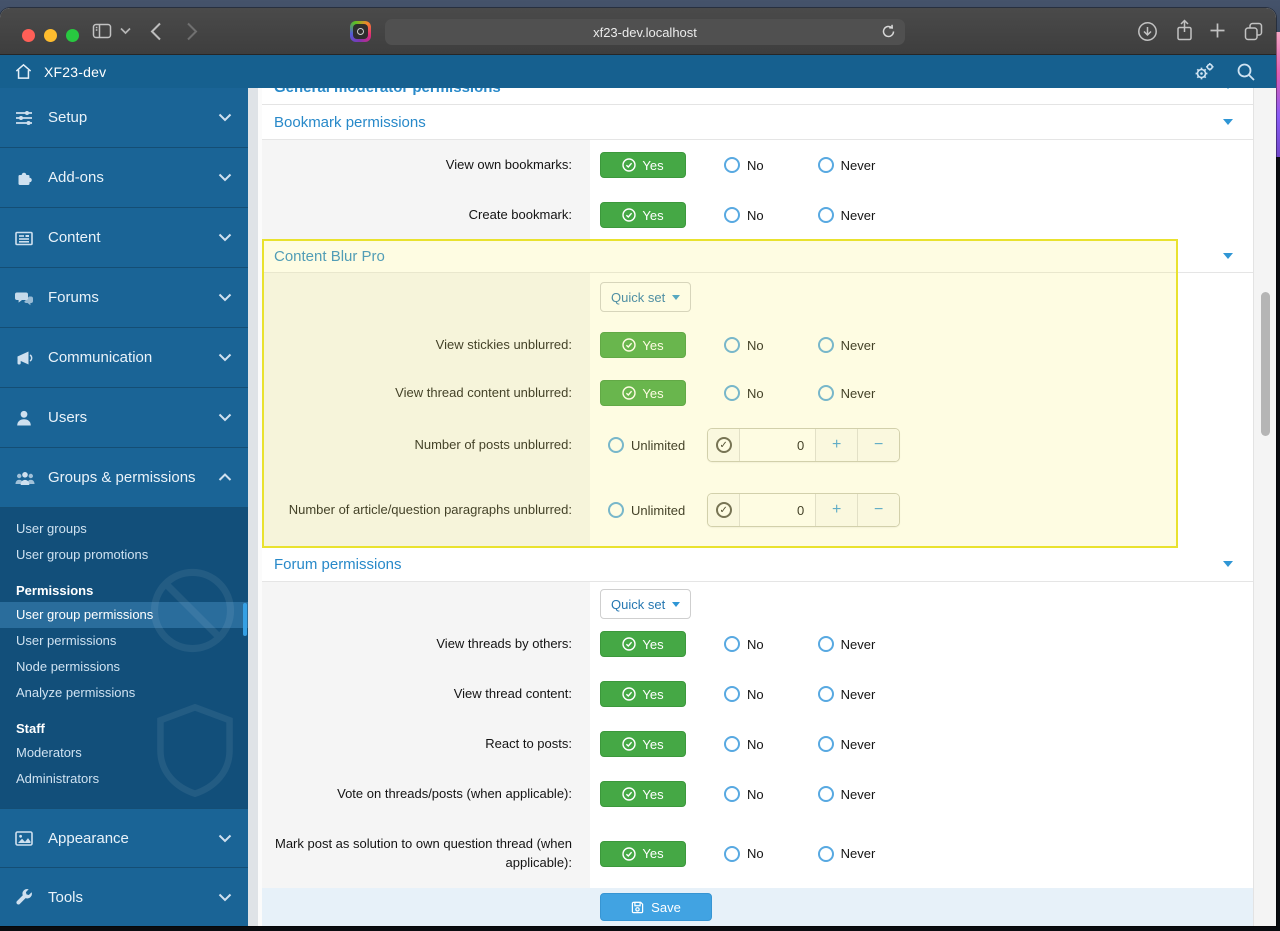 This screenshot has height=931, width=1280. I want to click on page-scrollbar-thumb, so click(1265, 364).